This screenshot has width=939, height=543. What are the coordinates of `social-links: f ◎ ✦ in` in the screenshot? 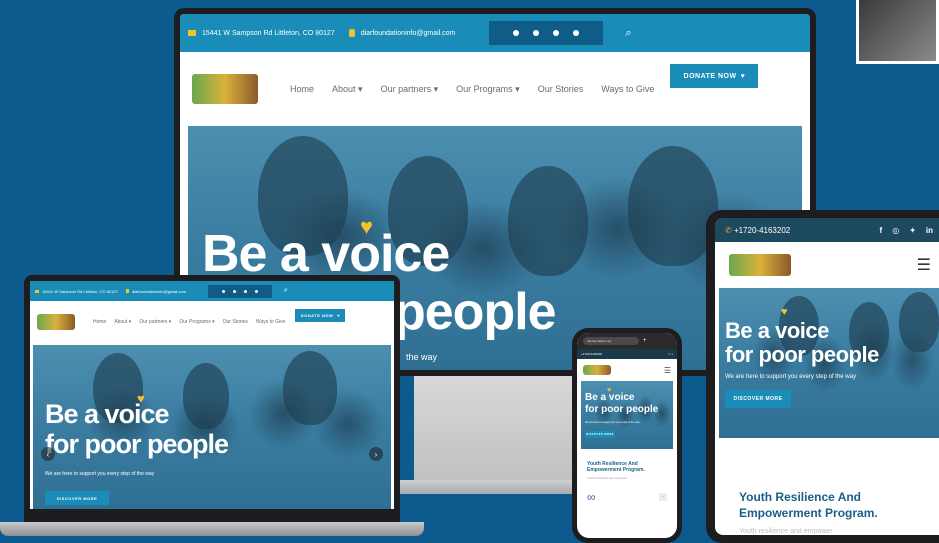 It's located at (906, 230).